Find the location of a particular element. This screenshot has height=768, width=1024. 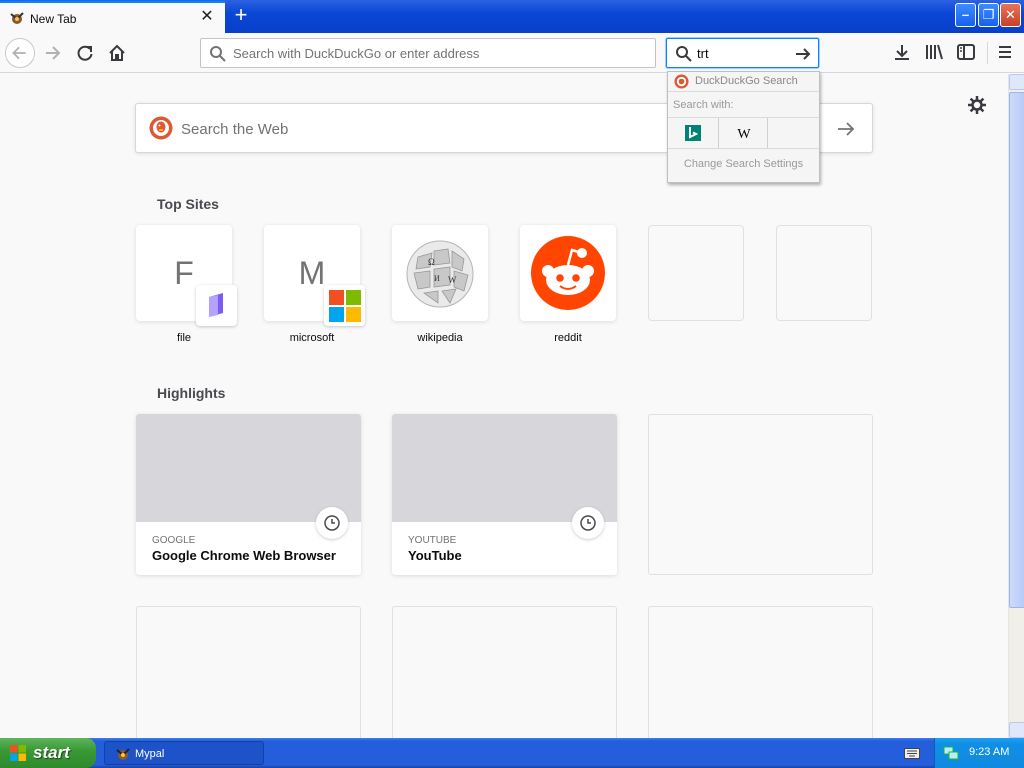

popup-engine-name: DuckDuckGo Search is located at coordinates (746, 81).